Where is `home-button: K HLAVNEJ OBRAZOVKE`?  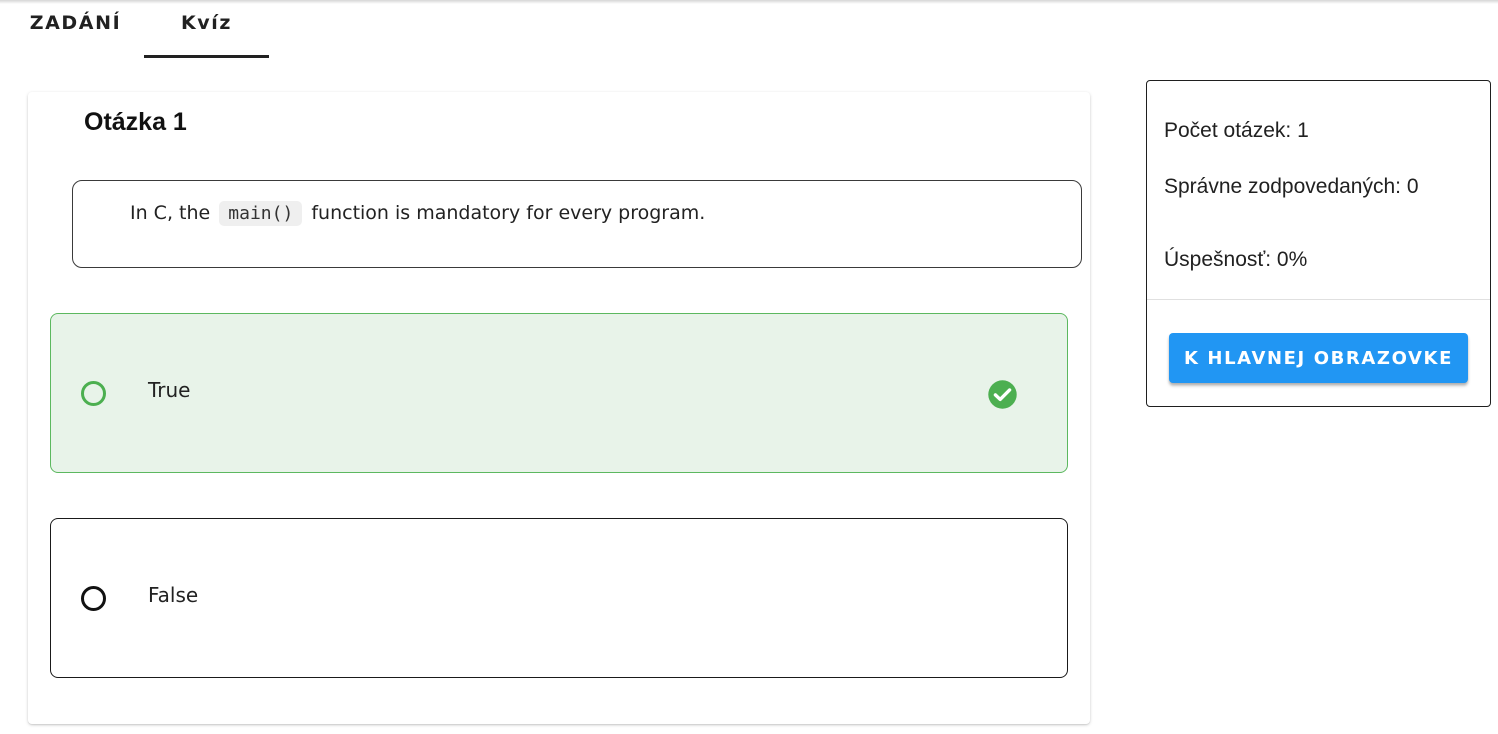 home-button: K HLAVNEJ OBRAZOVKE is located at coordinates (1318, 358).